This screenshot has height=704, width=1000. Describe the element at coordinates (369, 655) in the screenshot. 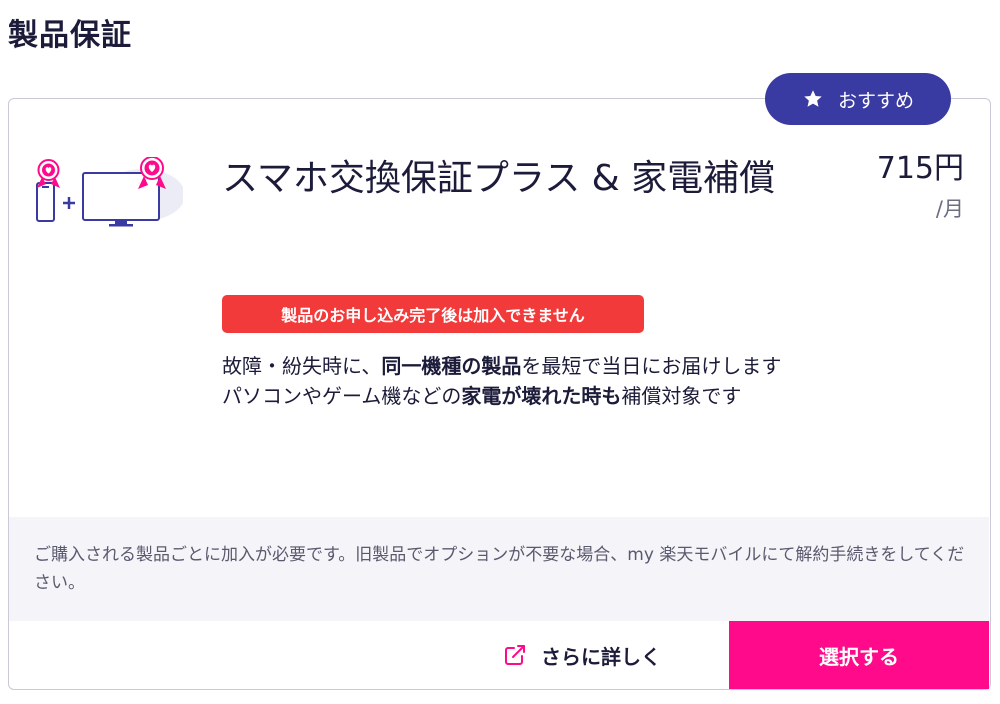

I see `more-details-link: さらに詳しく` at that location.